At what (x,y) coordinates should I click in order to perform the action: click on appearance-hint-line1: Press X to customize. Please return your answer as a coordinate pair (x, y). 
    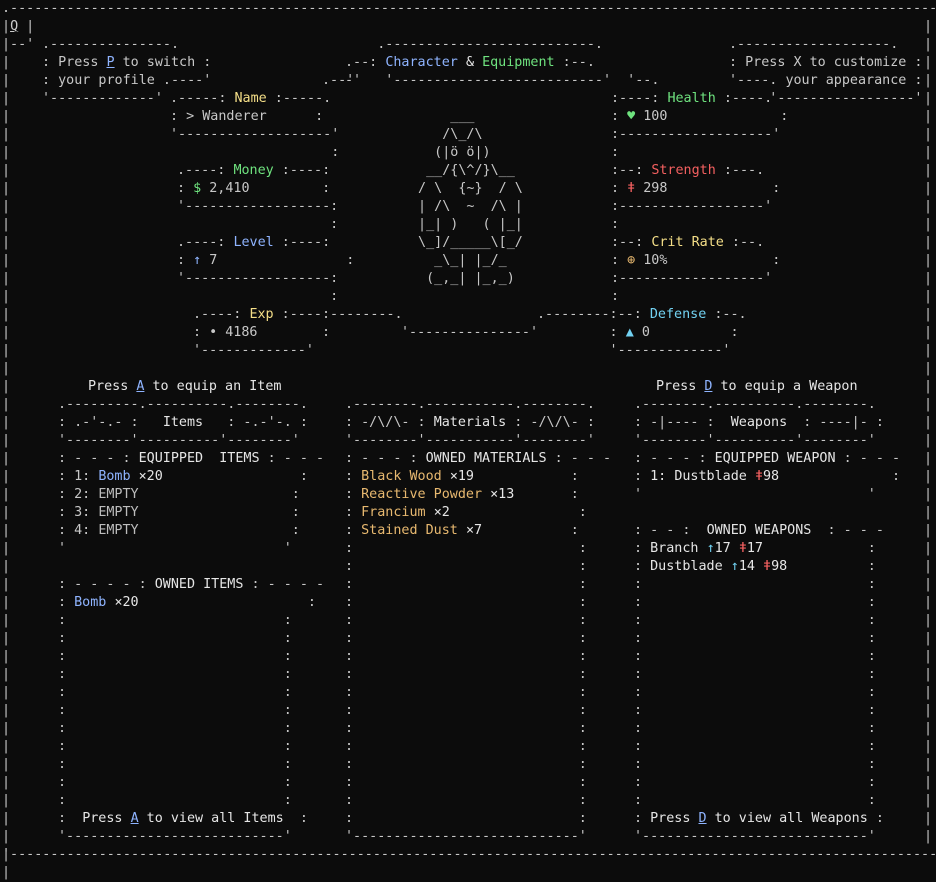
    Looking at the image, I should click on (826, 62).